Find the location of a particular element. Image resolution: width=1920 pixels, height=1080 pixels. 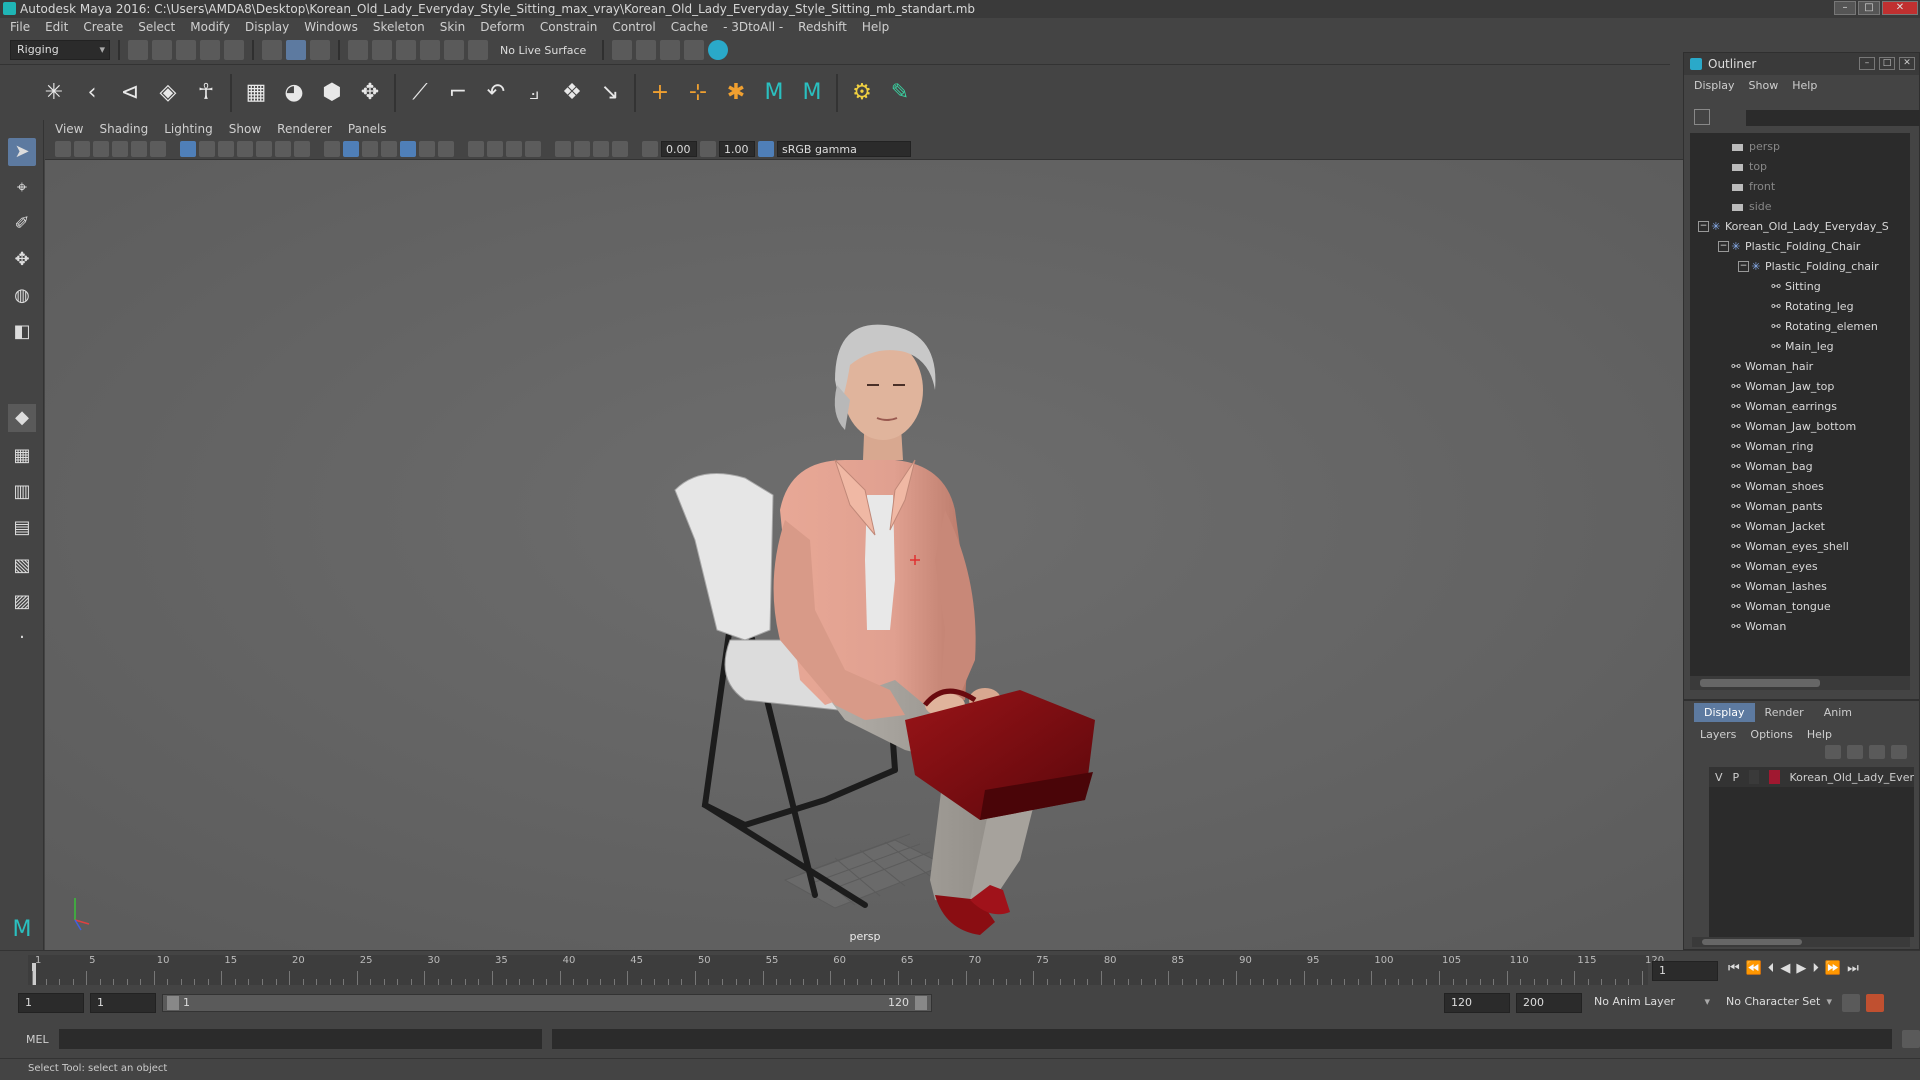

move-layer-down-icon is located at coordinates (1855, 752).